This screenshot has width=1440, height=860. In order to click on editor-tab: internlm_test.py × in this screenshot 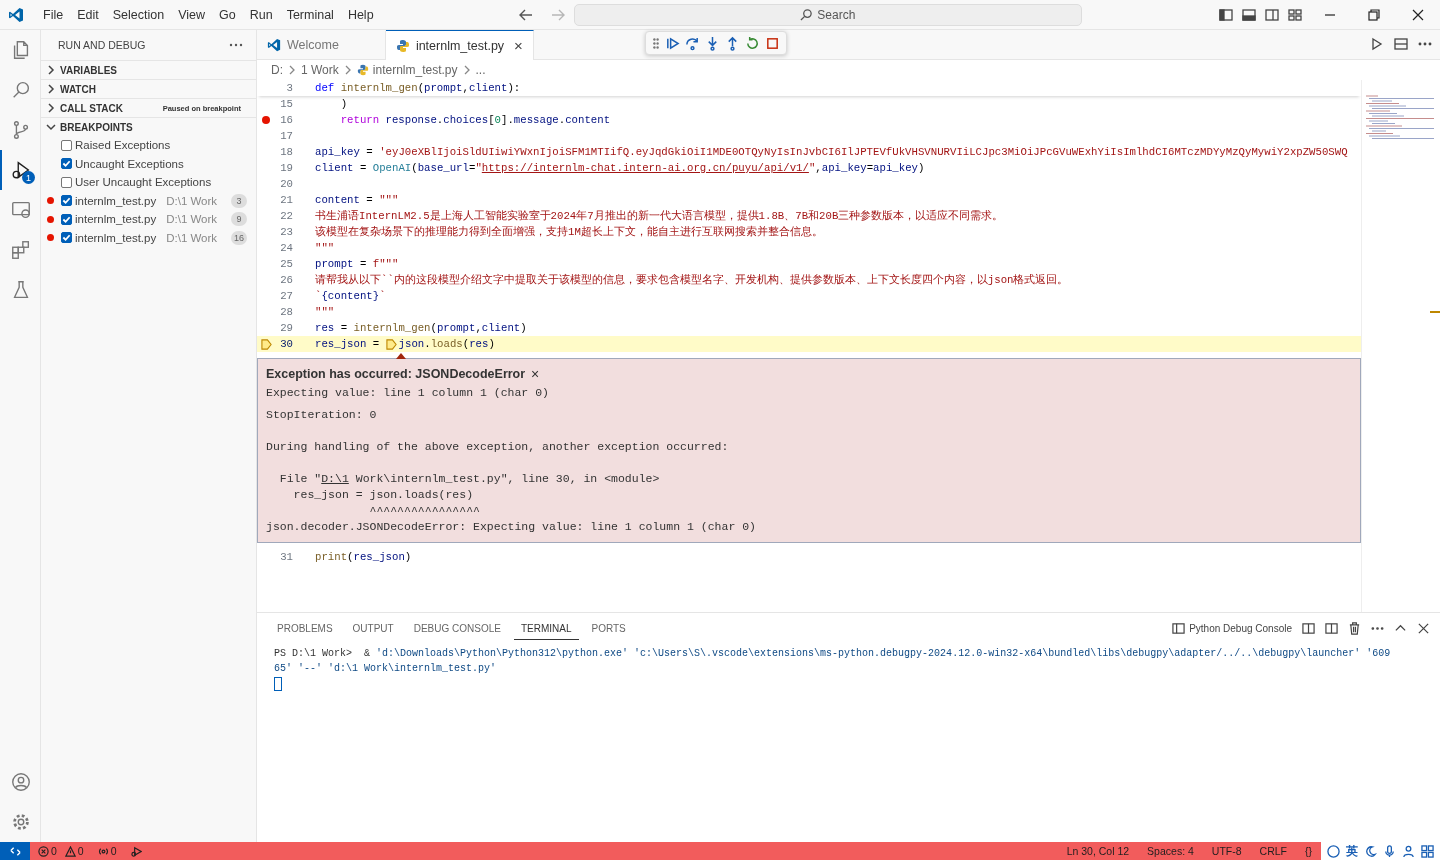, I will do `click(459, 45)`.